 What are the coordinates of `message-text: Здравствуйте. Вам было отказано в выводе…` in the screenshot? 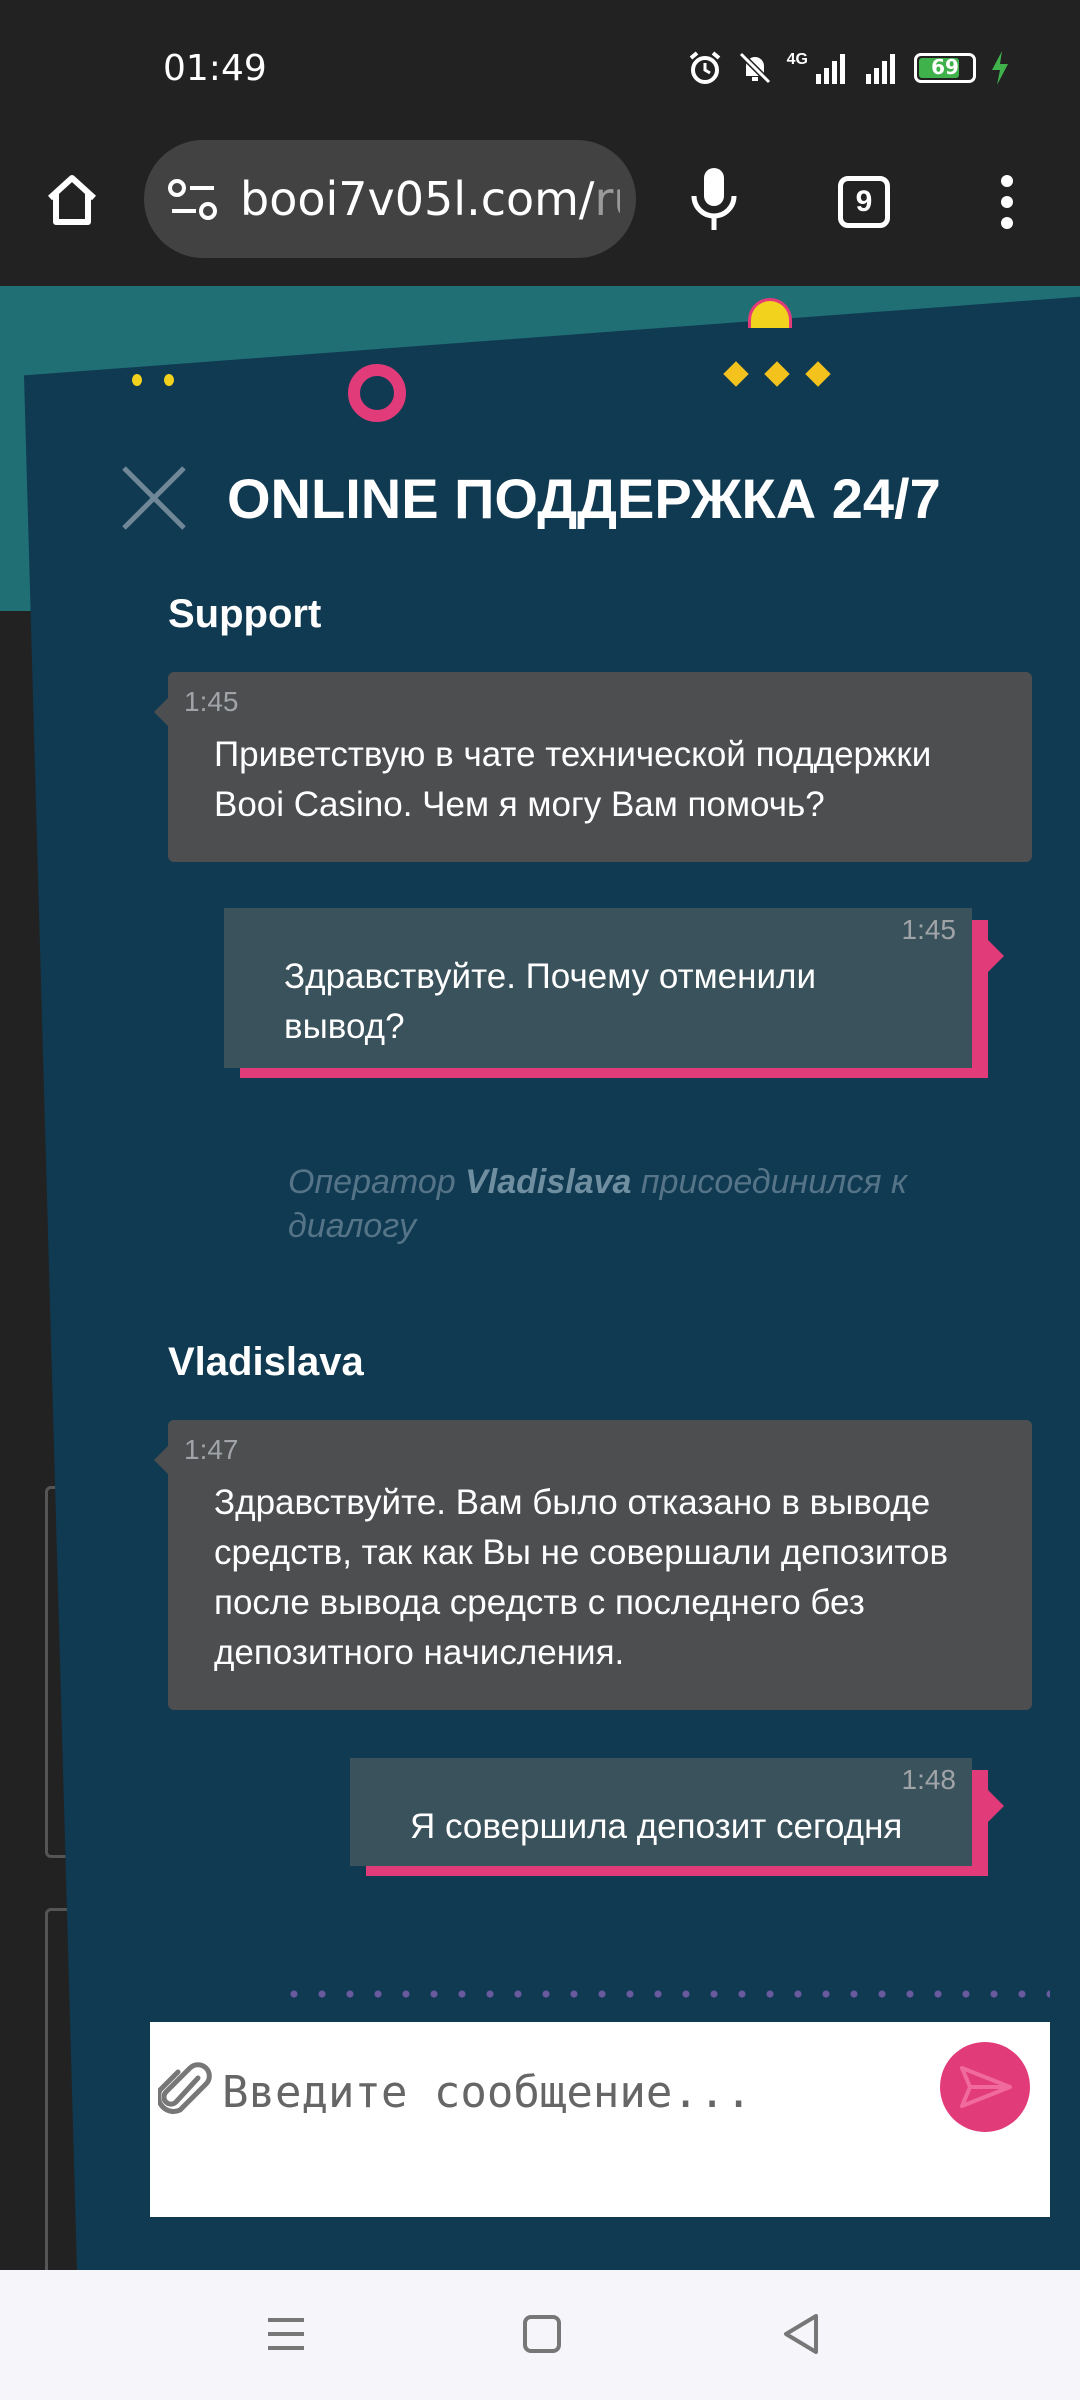 It's located at (581, 1577).